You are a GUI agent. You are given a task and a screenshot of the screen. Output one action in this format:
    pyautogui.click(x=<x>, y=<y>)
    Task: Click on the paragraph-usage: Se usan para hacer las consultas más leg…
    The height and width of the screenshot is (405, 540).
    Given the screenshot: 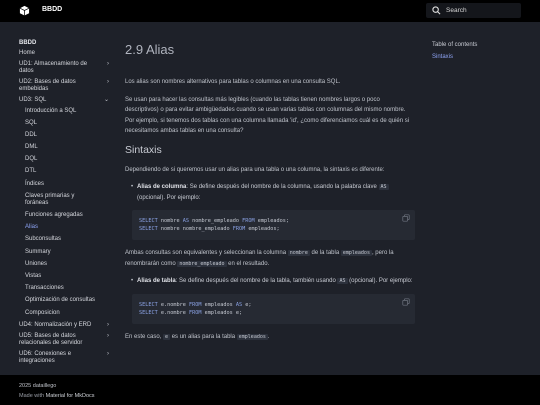 What is the action you would take?
    pyautogui.click(x=267, y=115)
    